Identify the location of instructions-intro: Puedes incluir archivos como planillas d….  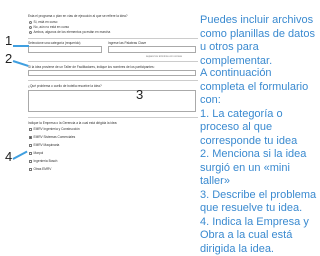
(259, 41).